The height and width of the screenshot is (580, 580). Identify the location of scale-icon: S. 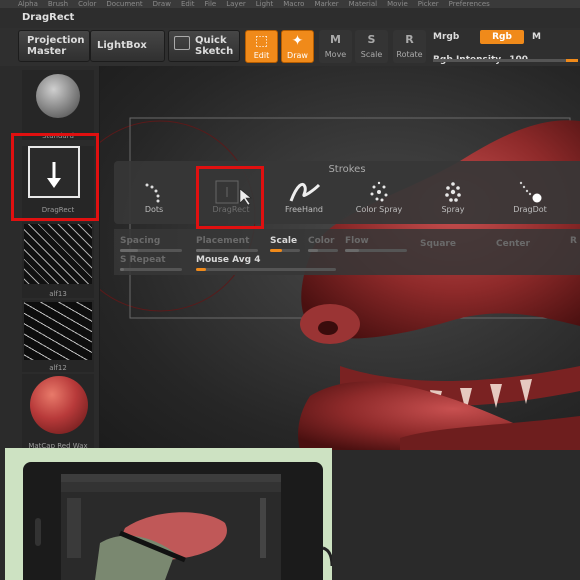
(371, 39).